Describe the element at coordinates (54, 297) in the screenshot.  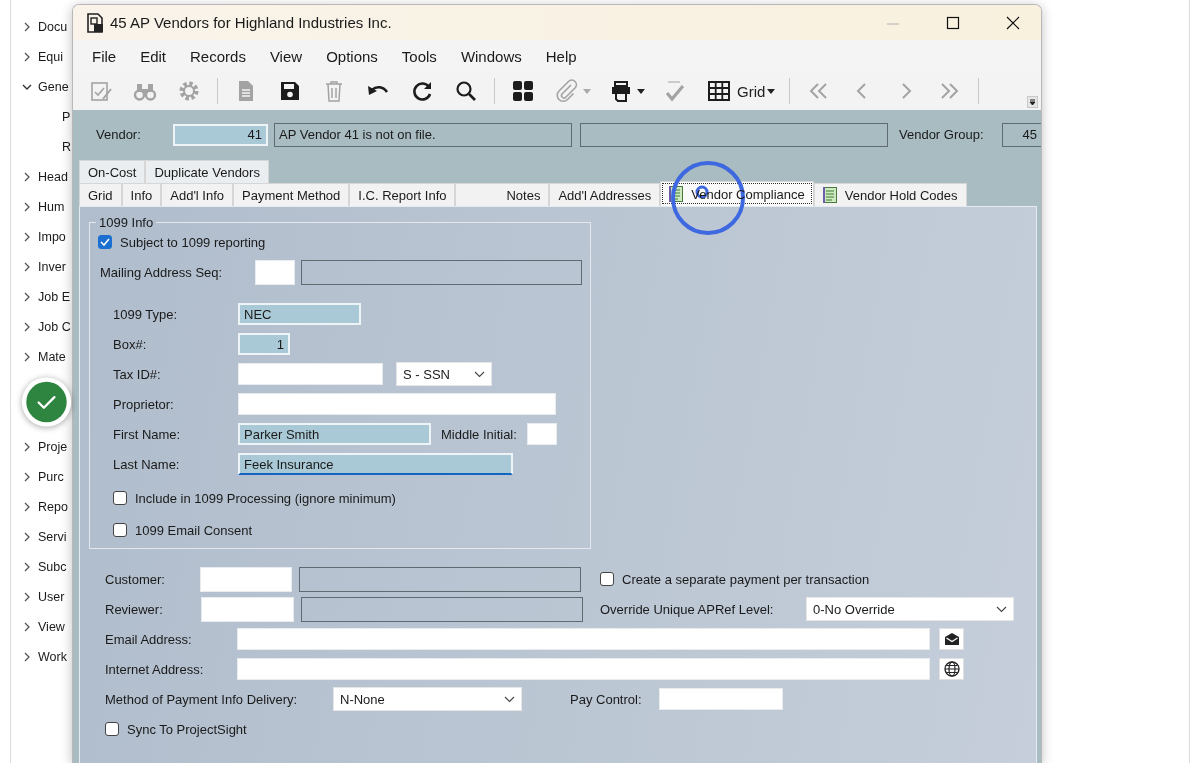
I see `sidebar-item: Job E` at that location.